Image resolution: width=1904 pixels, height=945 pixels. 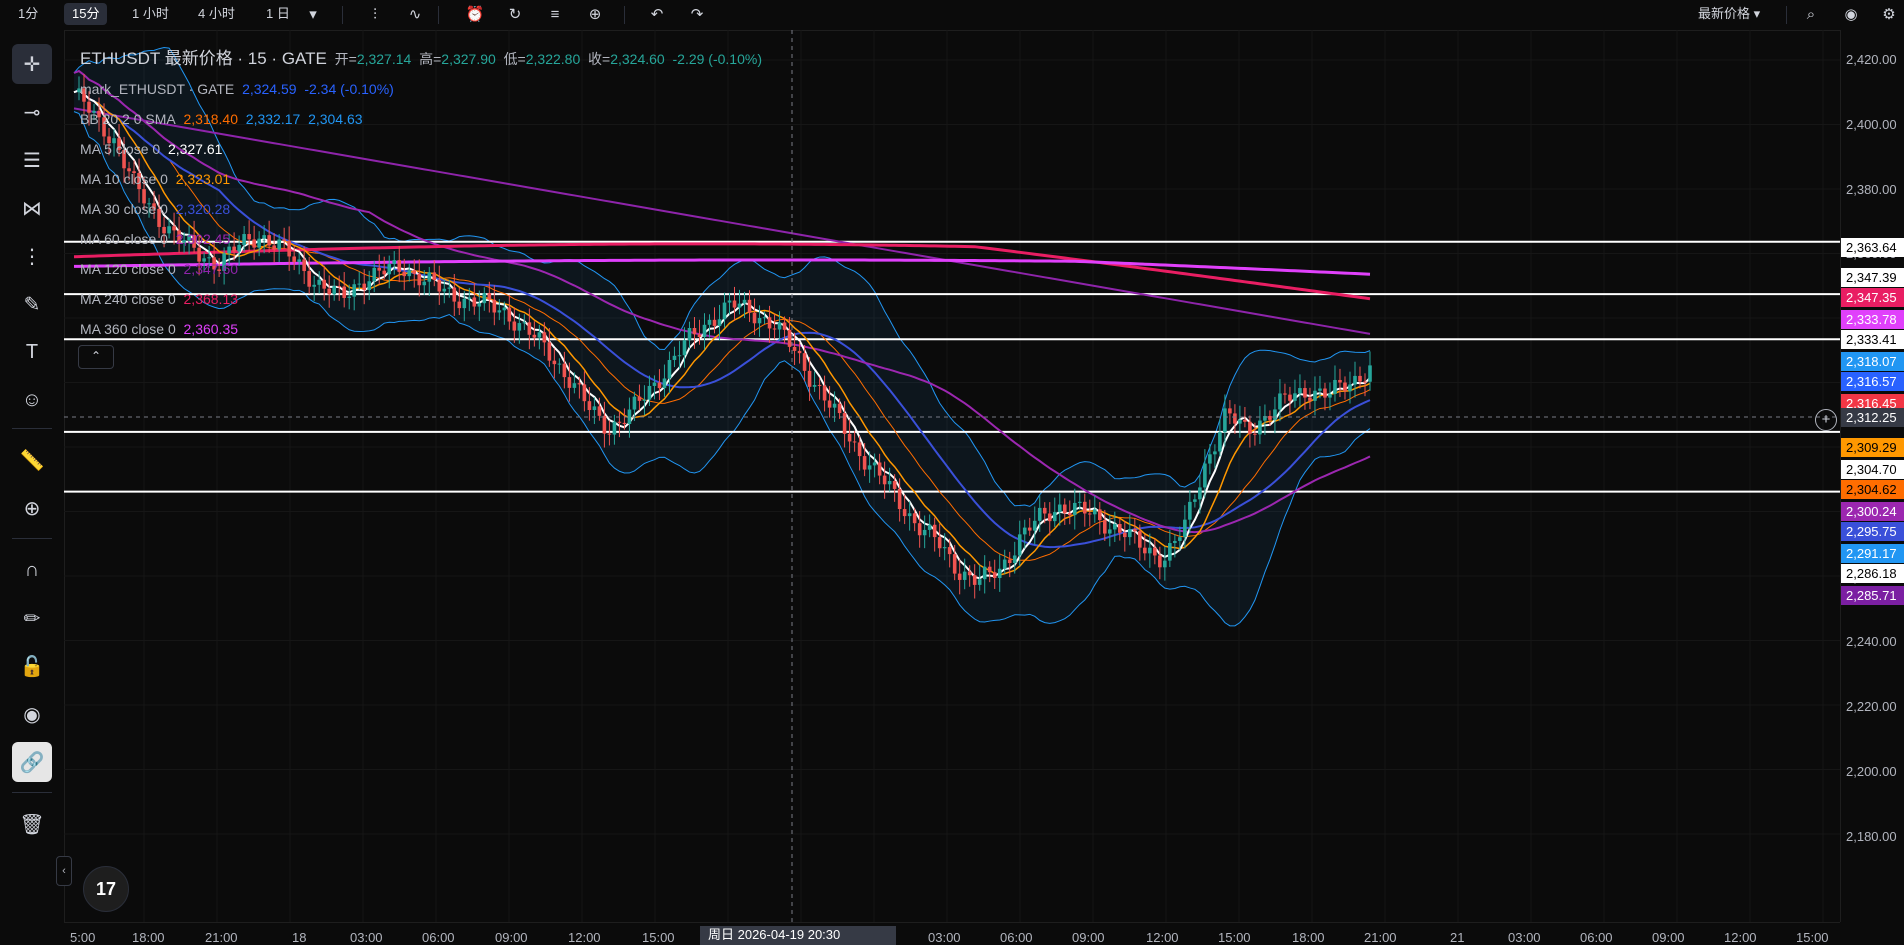 I want to click on time-axis-label: 18:00, so click(x=1308, y=937).